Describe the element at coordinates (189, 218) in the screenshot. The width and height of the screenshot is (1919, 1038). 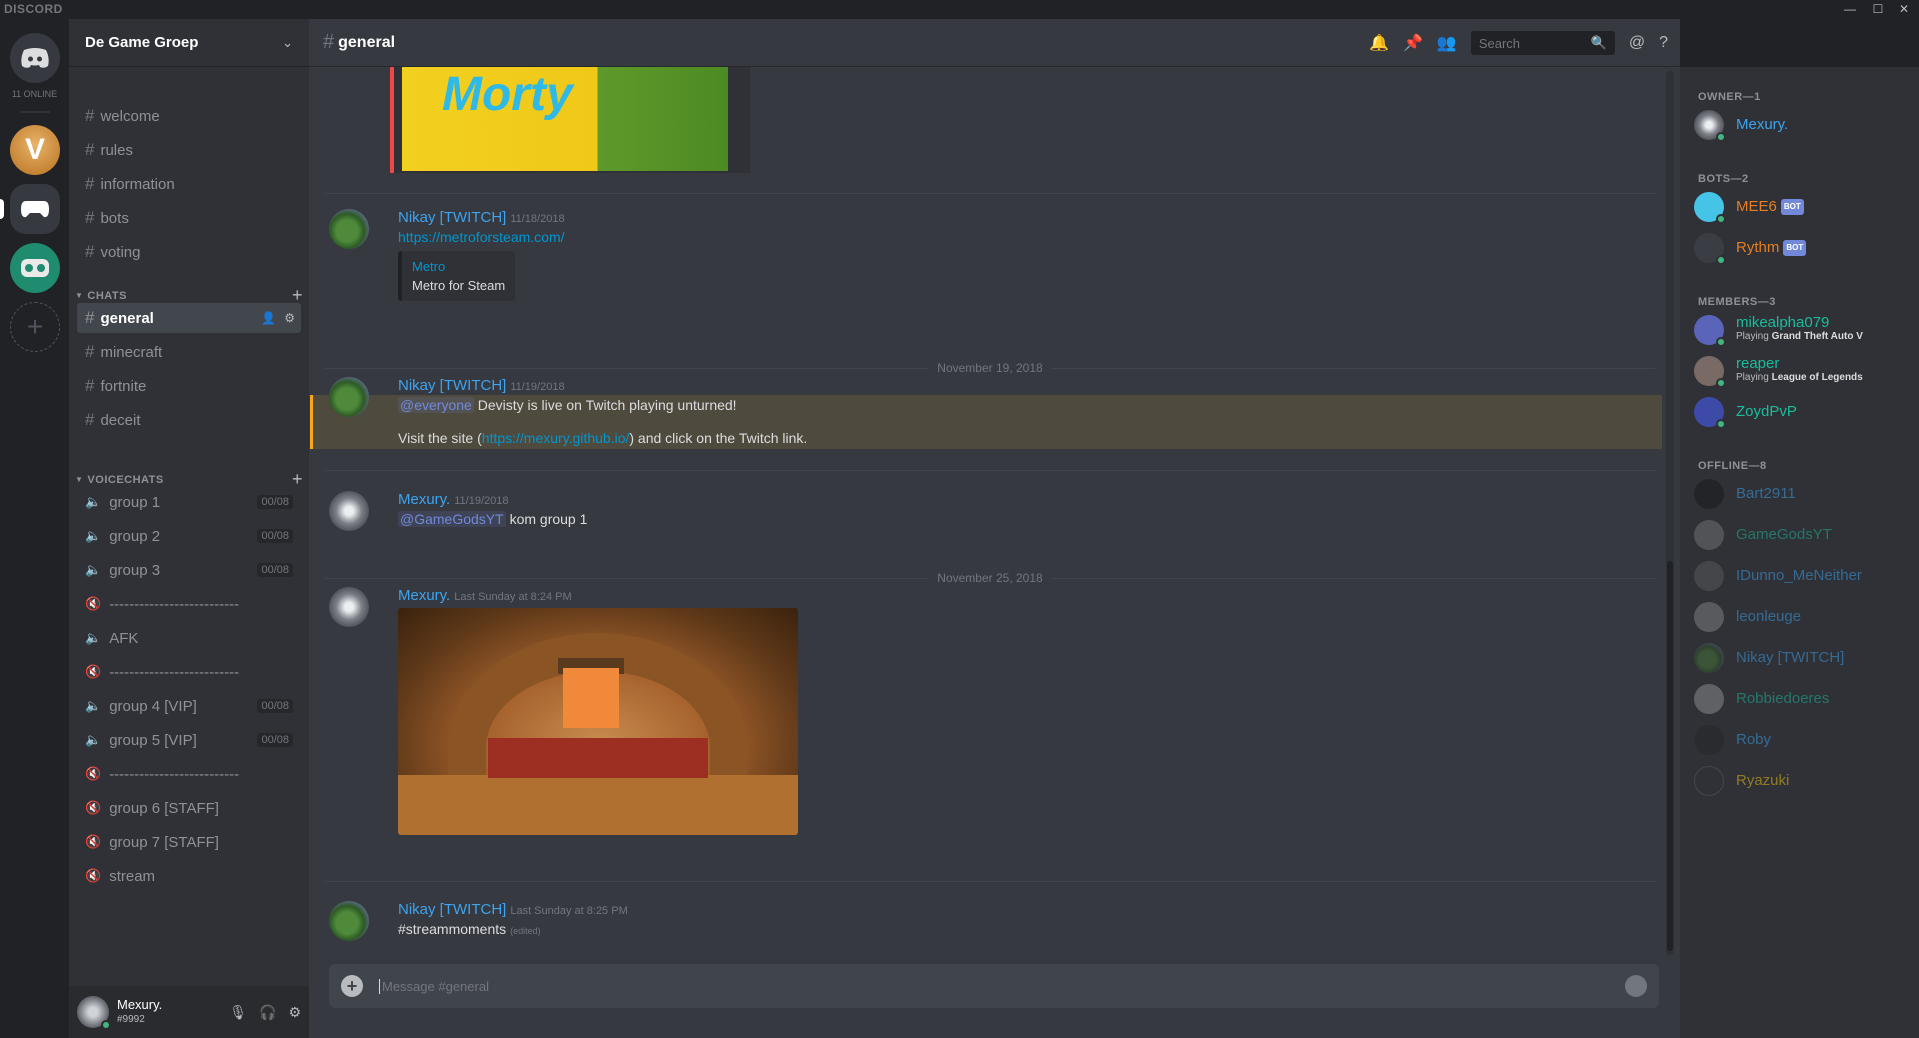
I see `channel-bots: # bots` at that location.